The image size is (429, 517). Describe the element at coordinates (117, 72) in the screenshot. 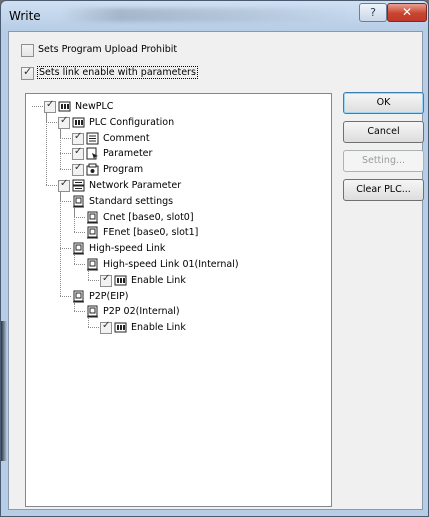

I see `link-enable-label: Sets link enable with parameters` at that location.